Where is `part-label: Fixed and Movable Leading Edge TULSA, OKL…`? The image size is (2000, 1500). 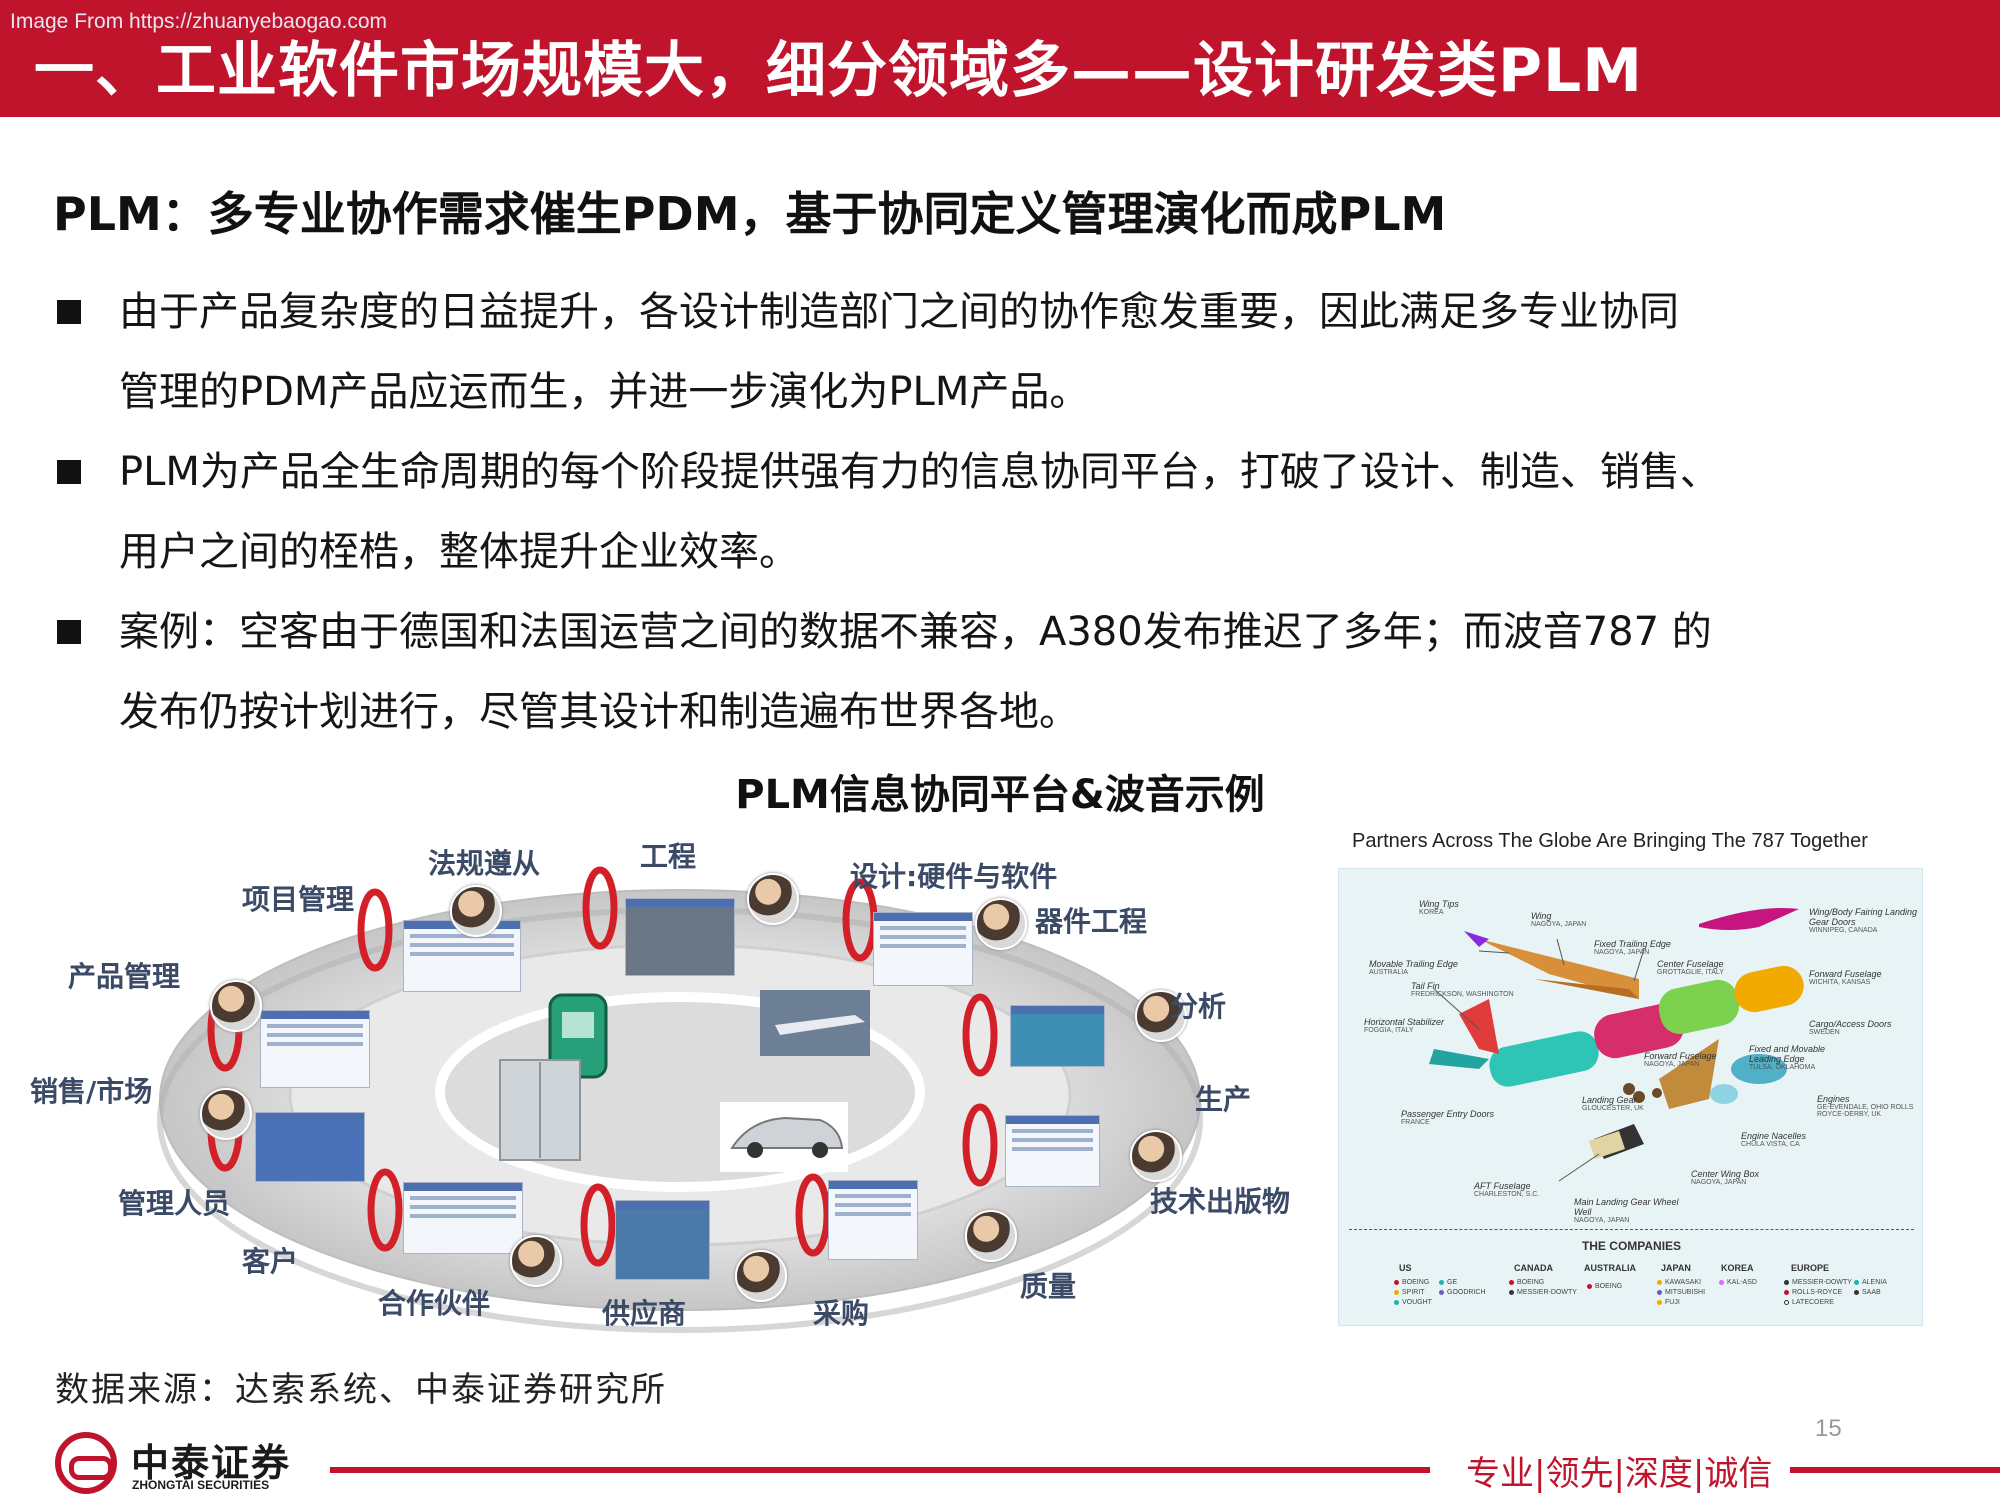 part-label: Fixed and Movable Leading Edge TULSA, OKL… is located at coordinates (1787, 1057).